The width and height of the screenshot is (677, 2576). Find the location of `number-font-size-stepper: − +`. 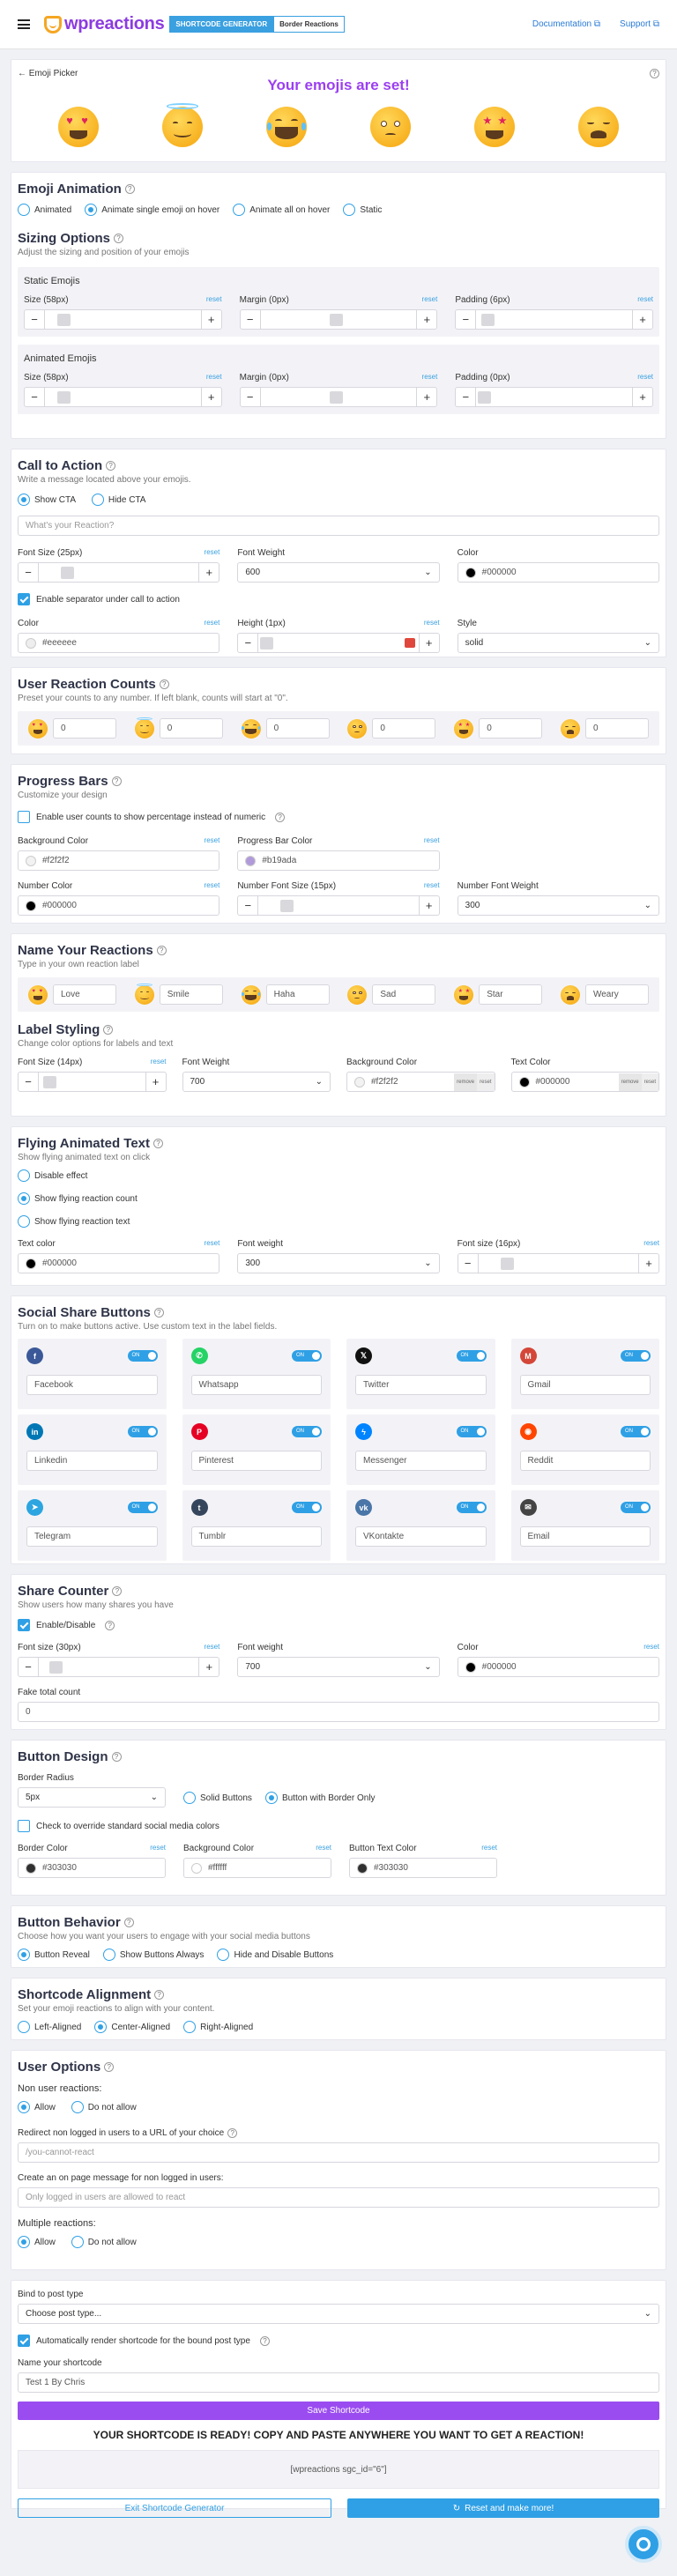

number-font-size-stepper: − + is located at coordinates (338, 905).